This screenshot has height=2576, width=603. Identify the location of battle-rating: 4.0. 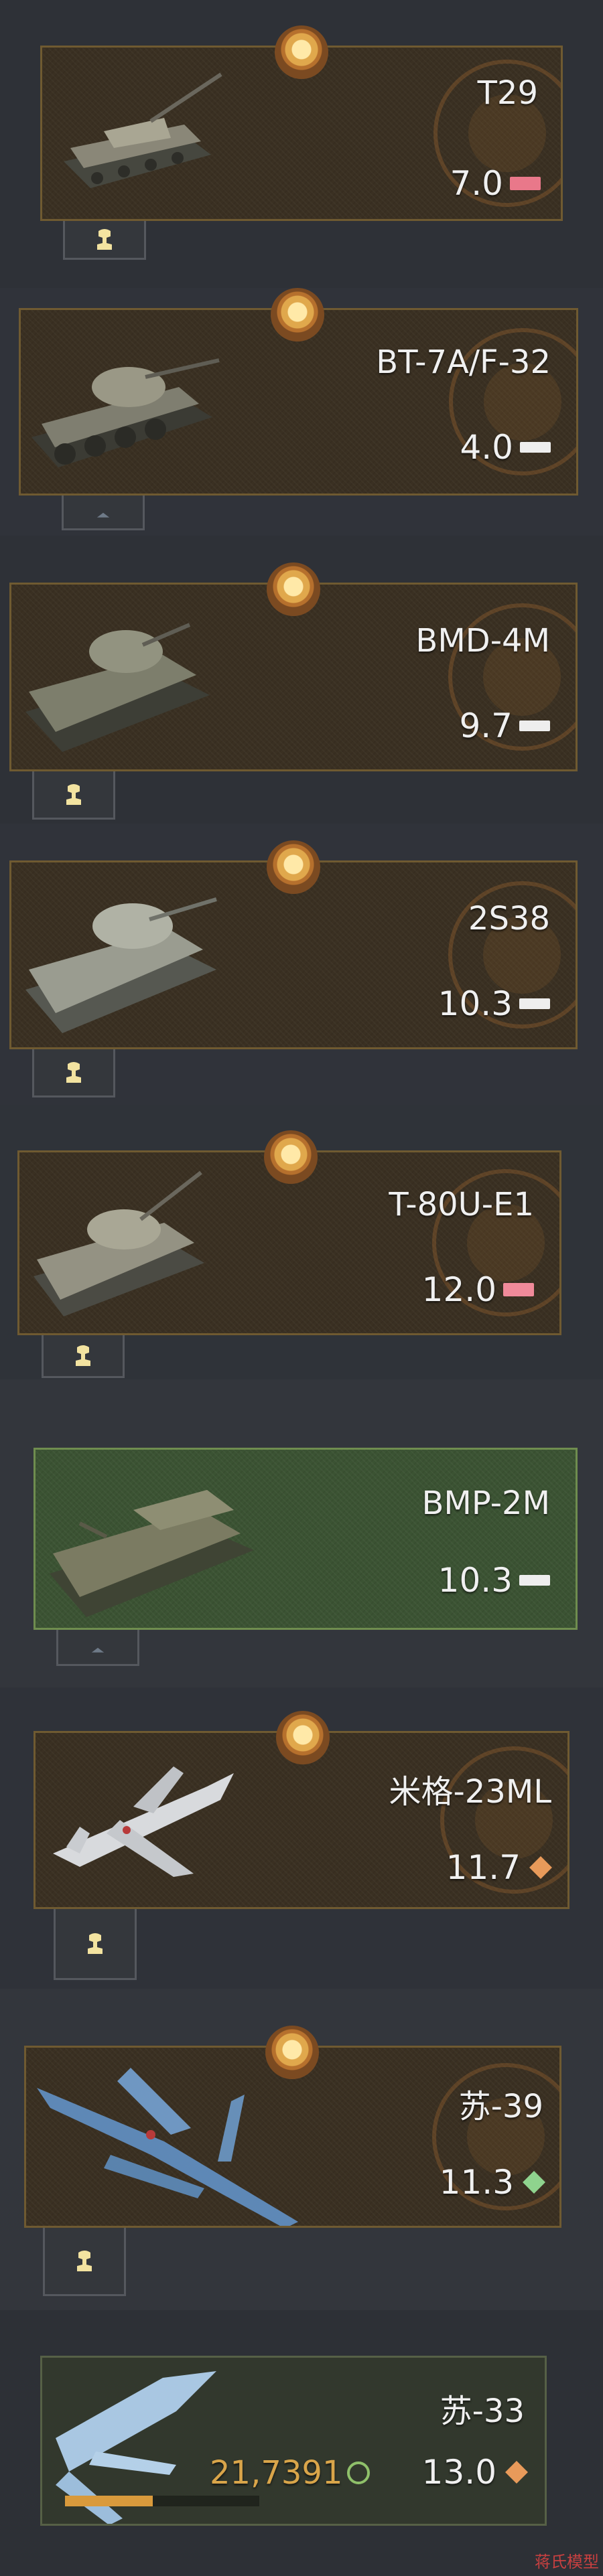
(506, 447).